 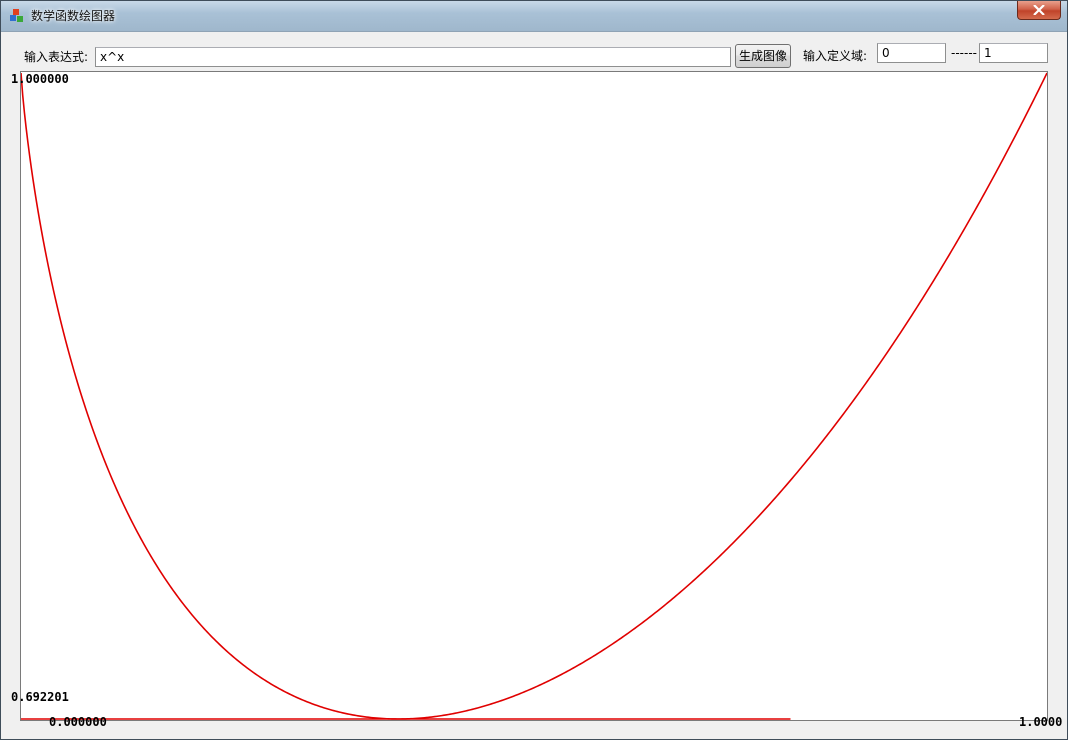 I want to click on expression-label: 输入表达式:, so click(x=56, y=57).